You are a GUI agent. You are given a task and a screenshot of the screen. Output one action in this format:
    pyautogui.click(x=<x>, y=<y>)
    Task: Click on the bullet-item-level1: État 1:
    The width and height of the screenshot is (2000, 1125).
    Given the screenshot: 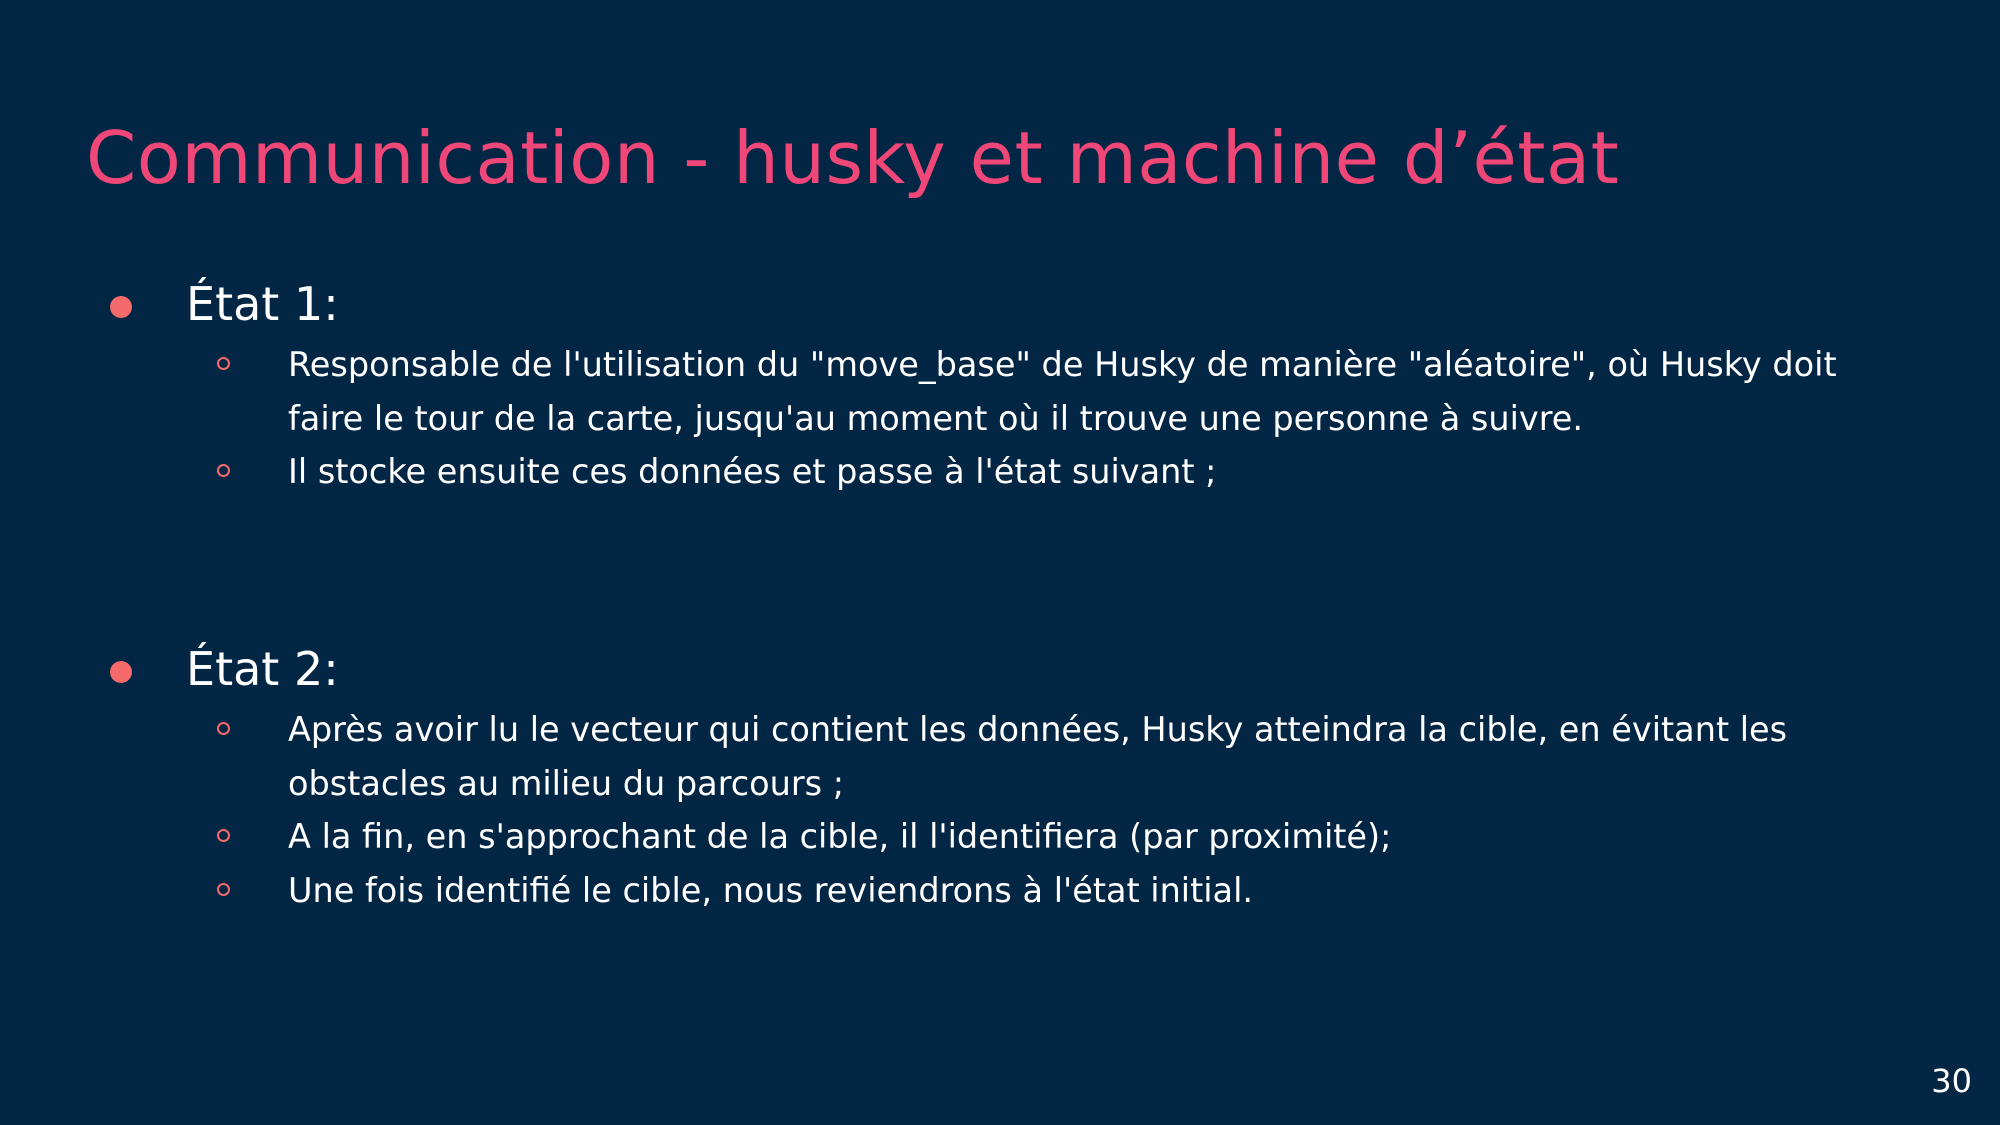 What is the action you would take?
    pyautogui.click(x=1000, y=304)
    